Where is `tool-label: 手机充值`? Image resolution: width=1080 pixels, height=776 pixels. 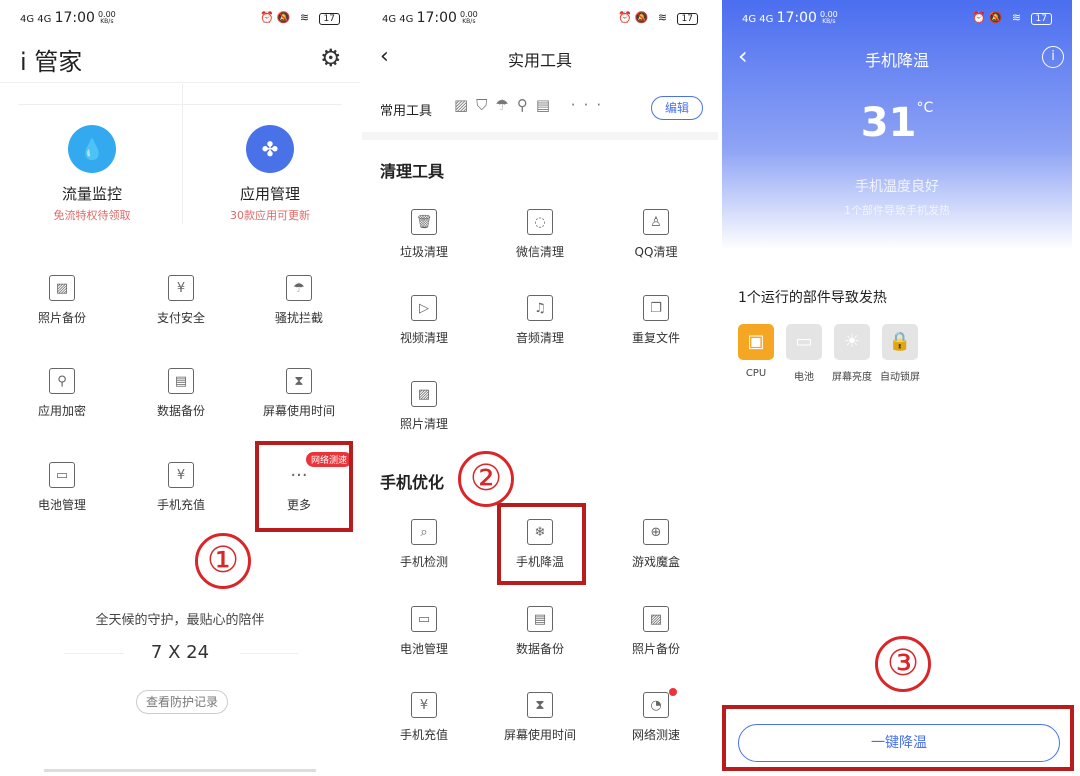
tool-label: 手机充值 is located at coordinates (180, 505).